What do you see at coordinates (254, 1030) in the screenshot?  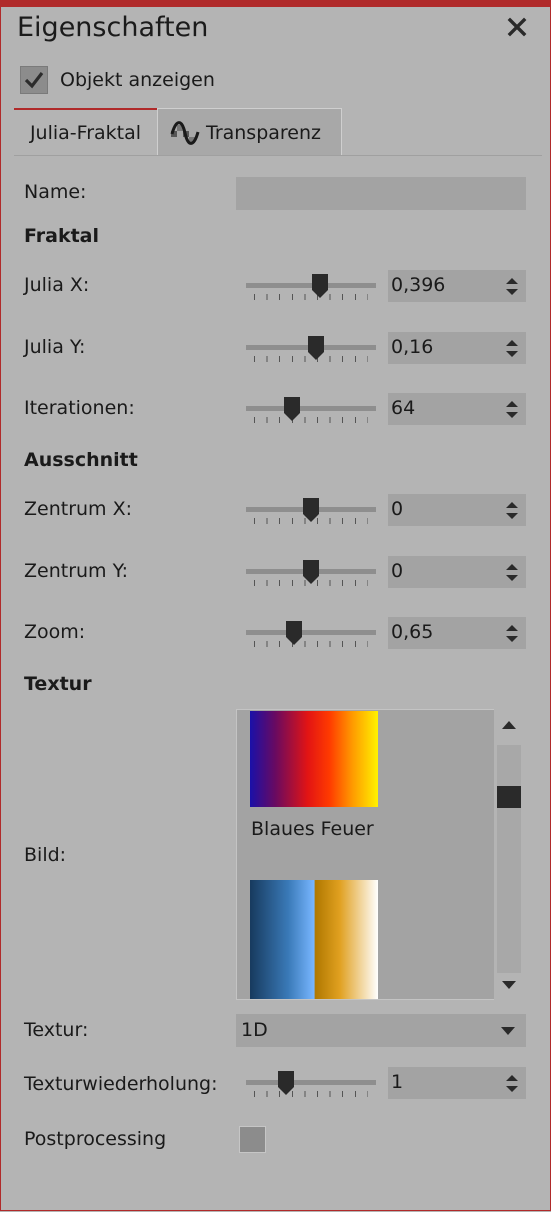 I see `texture-selected-value: 1D` at bounding box center [254, 1030].